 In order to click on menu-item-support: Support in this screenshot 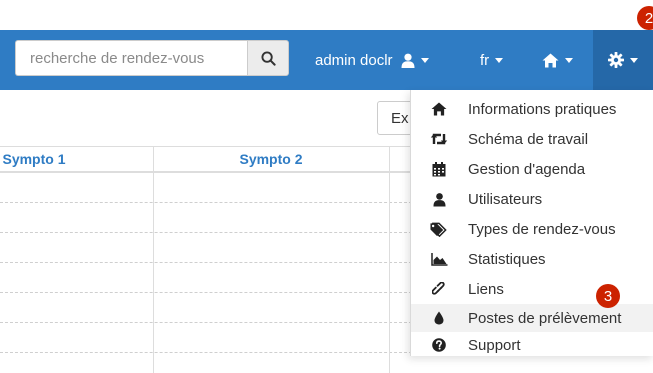, I will do `click(532, 345)`.